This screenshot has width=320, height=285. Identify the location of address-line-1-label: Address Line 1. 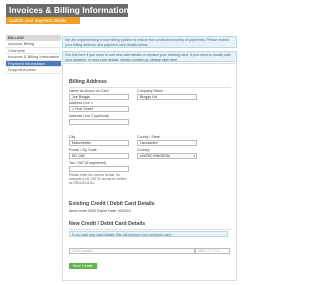
(81, 103).